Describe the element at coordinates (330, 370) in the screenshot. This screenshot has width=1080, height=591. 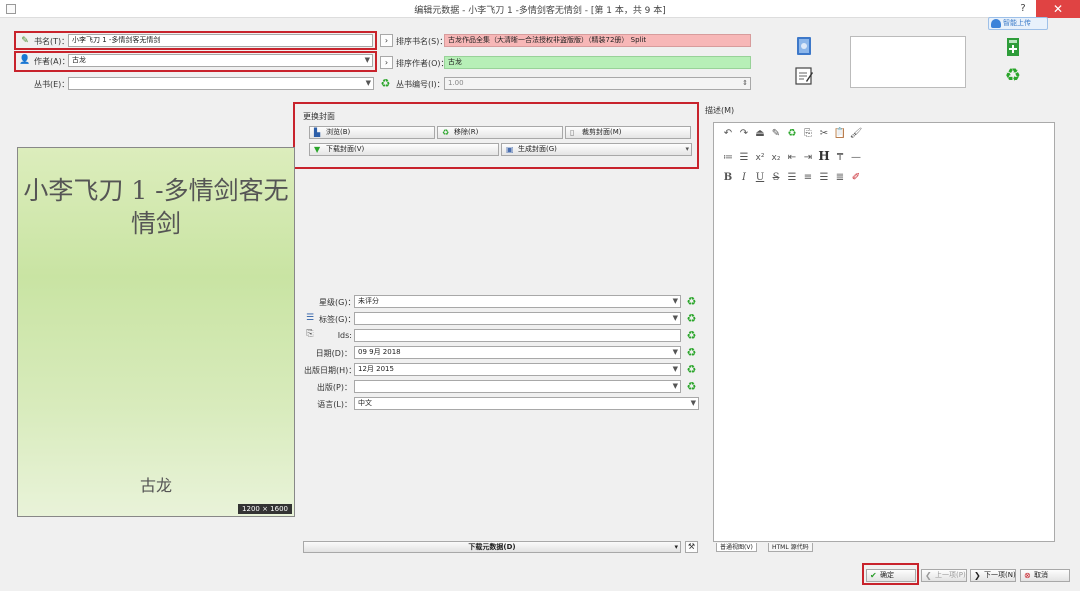
I see `pubdate-label: 出版日期(H)：` at that location.